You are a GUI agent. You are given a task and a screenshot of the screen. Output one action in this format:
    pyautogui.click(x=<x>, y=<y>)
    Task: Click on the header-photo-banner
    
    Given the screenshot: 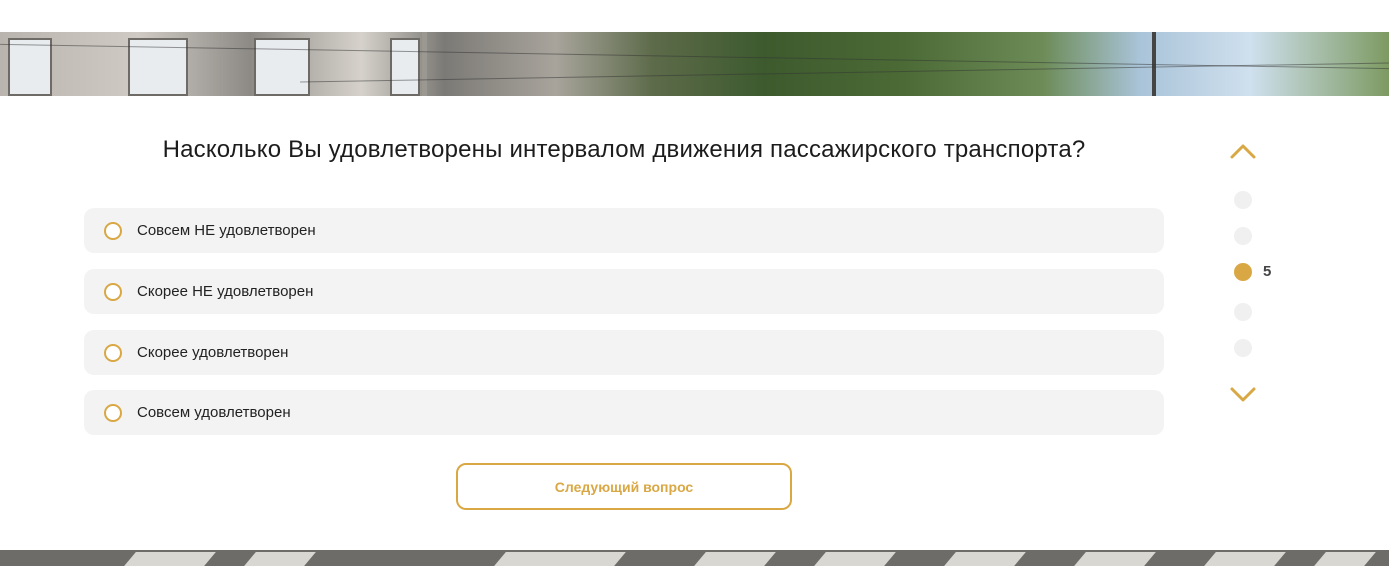 What is the action you would take?
    pyautogui.click(x=694, y=64)
    